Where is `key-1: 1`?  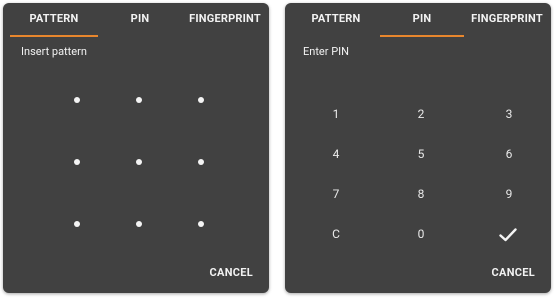
key-1: 1 is located at coordinates (336, 114).